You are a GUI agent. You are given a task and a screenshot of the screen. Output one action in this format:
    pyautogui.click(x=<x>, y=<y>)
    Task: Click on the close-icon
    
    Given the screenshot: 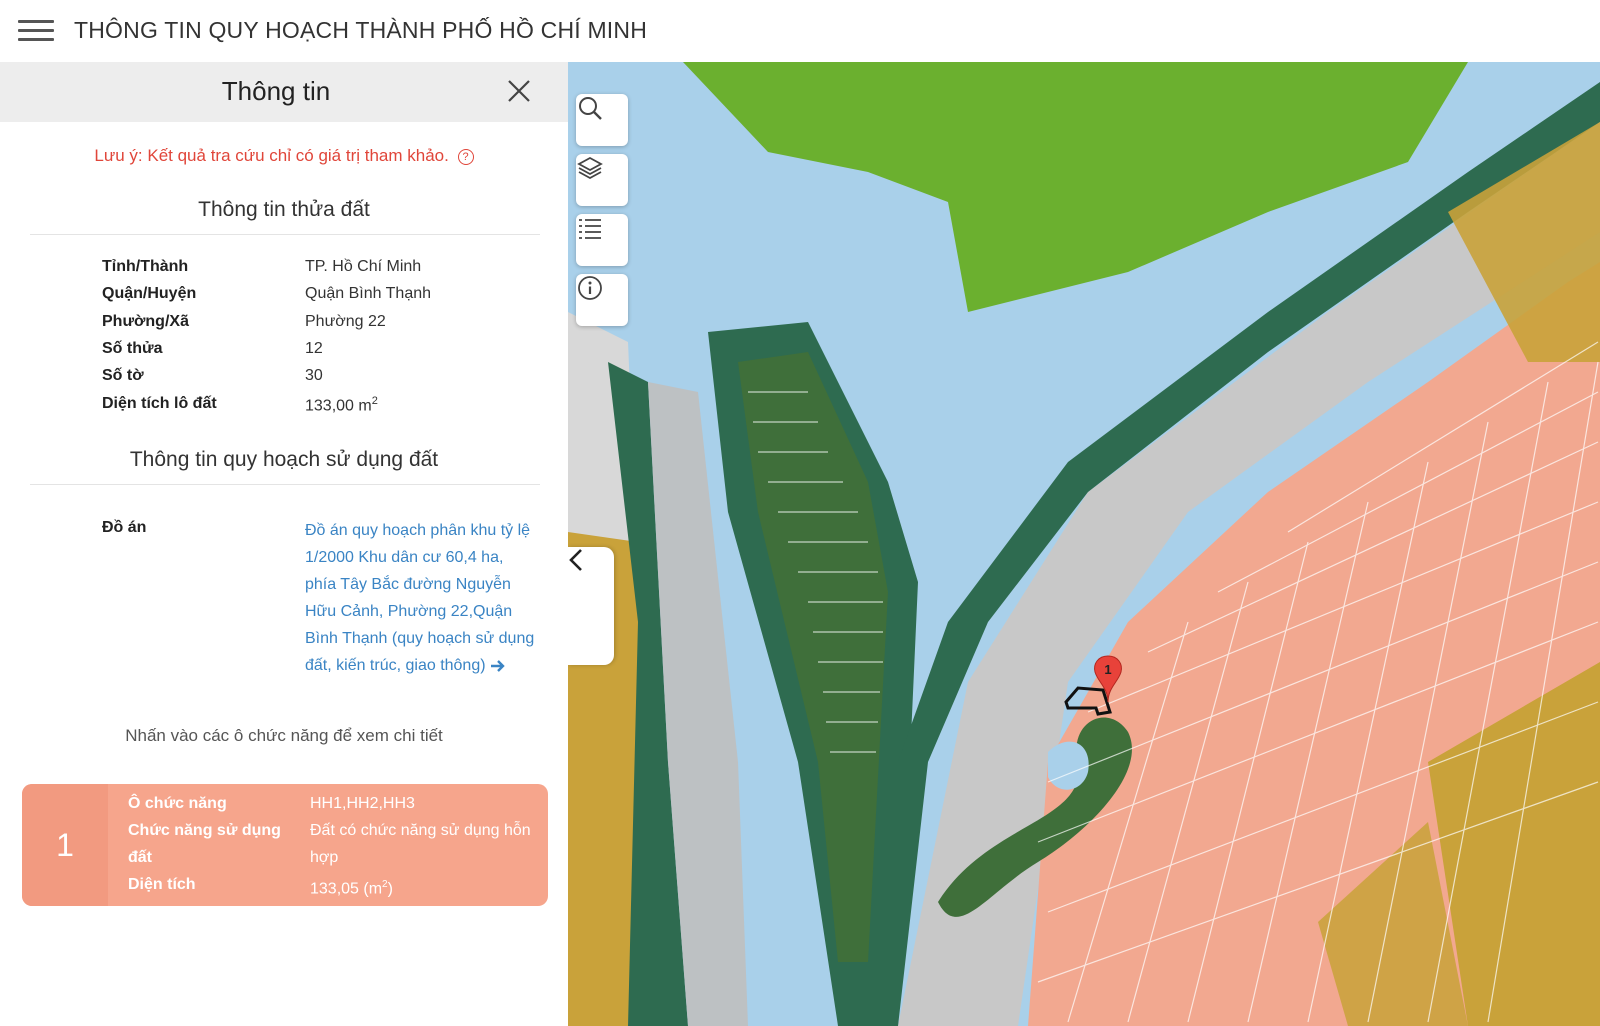 What is the action you would take?
    pyautogui.click(x=519, y=91)
    